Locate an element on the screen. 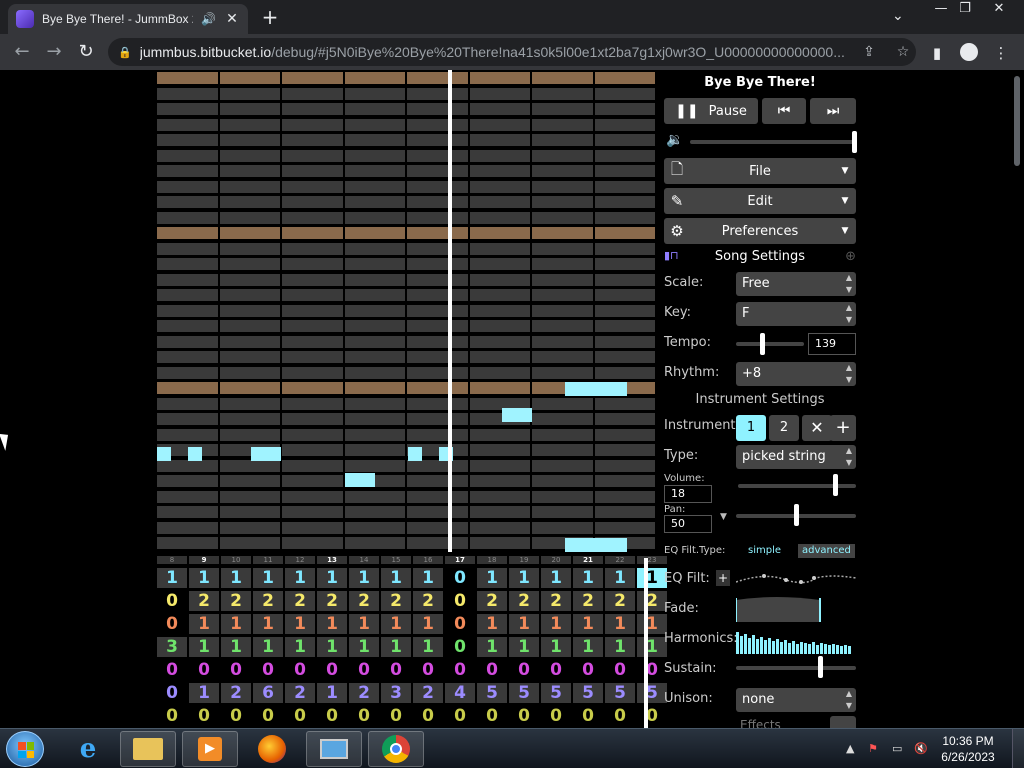 The image size is (1024, 768). action-center-icon: ⚑ is located at coordinates (873, 748).